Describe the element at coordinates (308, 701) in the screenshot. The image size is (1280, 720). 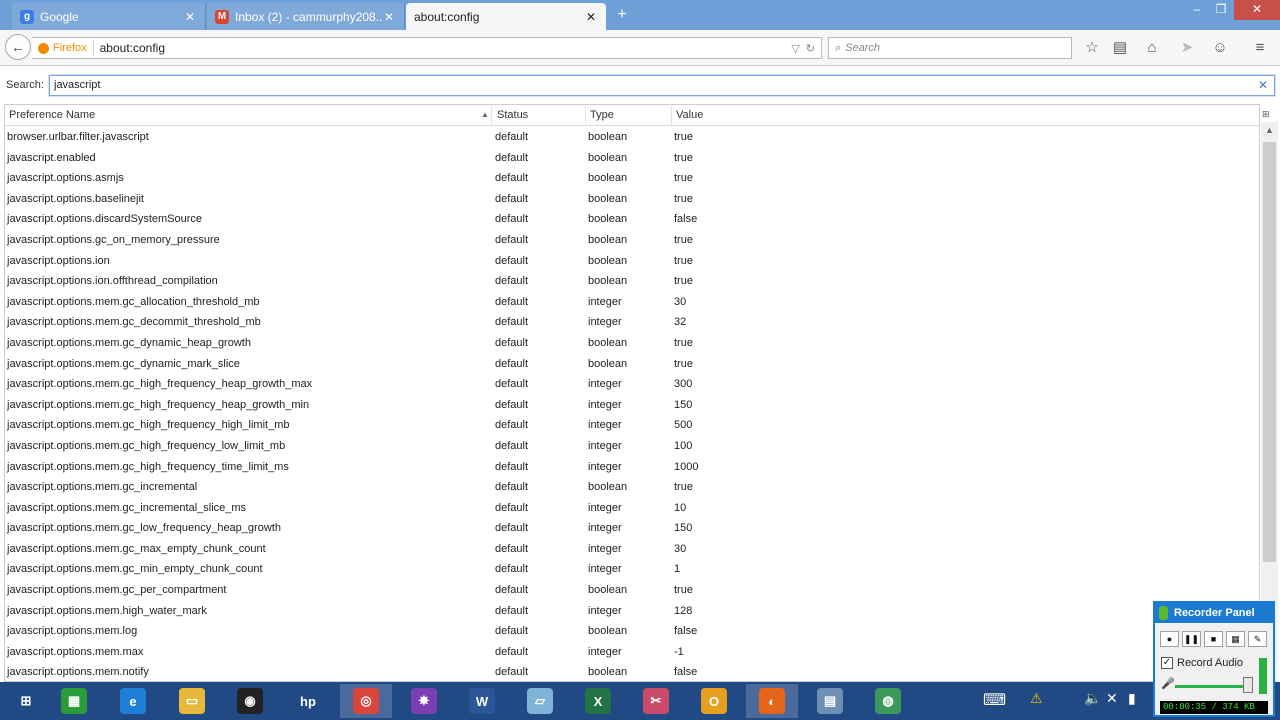
I see `hp-app: hp` at that location.